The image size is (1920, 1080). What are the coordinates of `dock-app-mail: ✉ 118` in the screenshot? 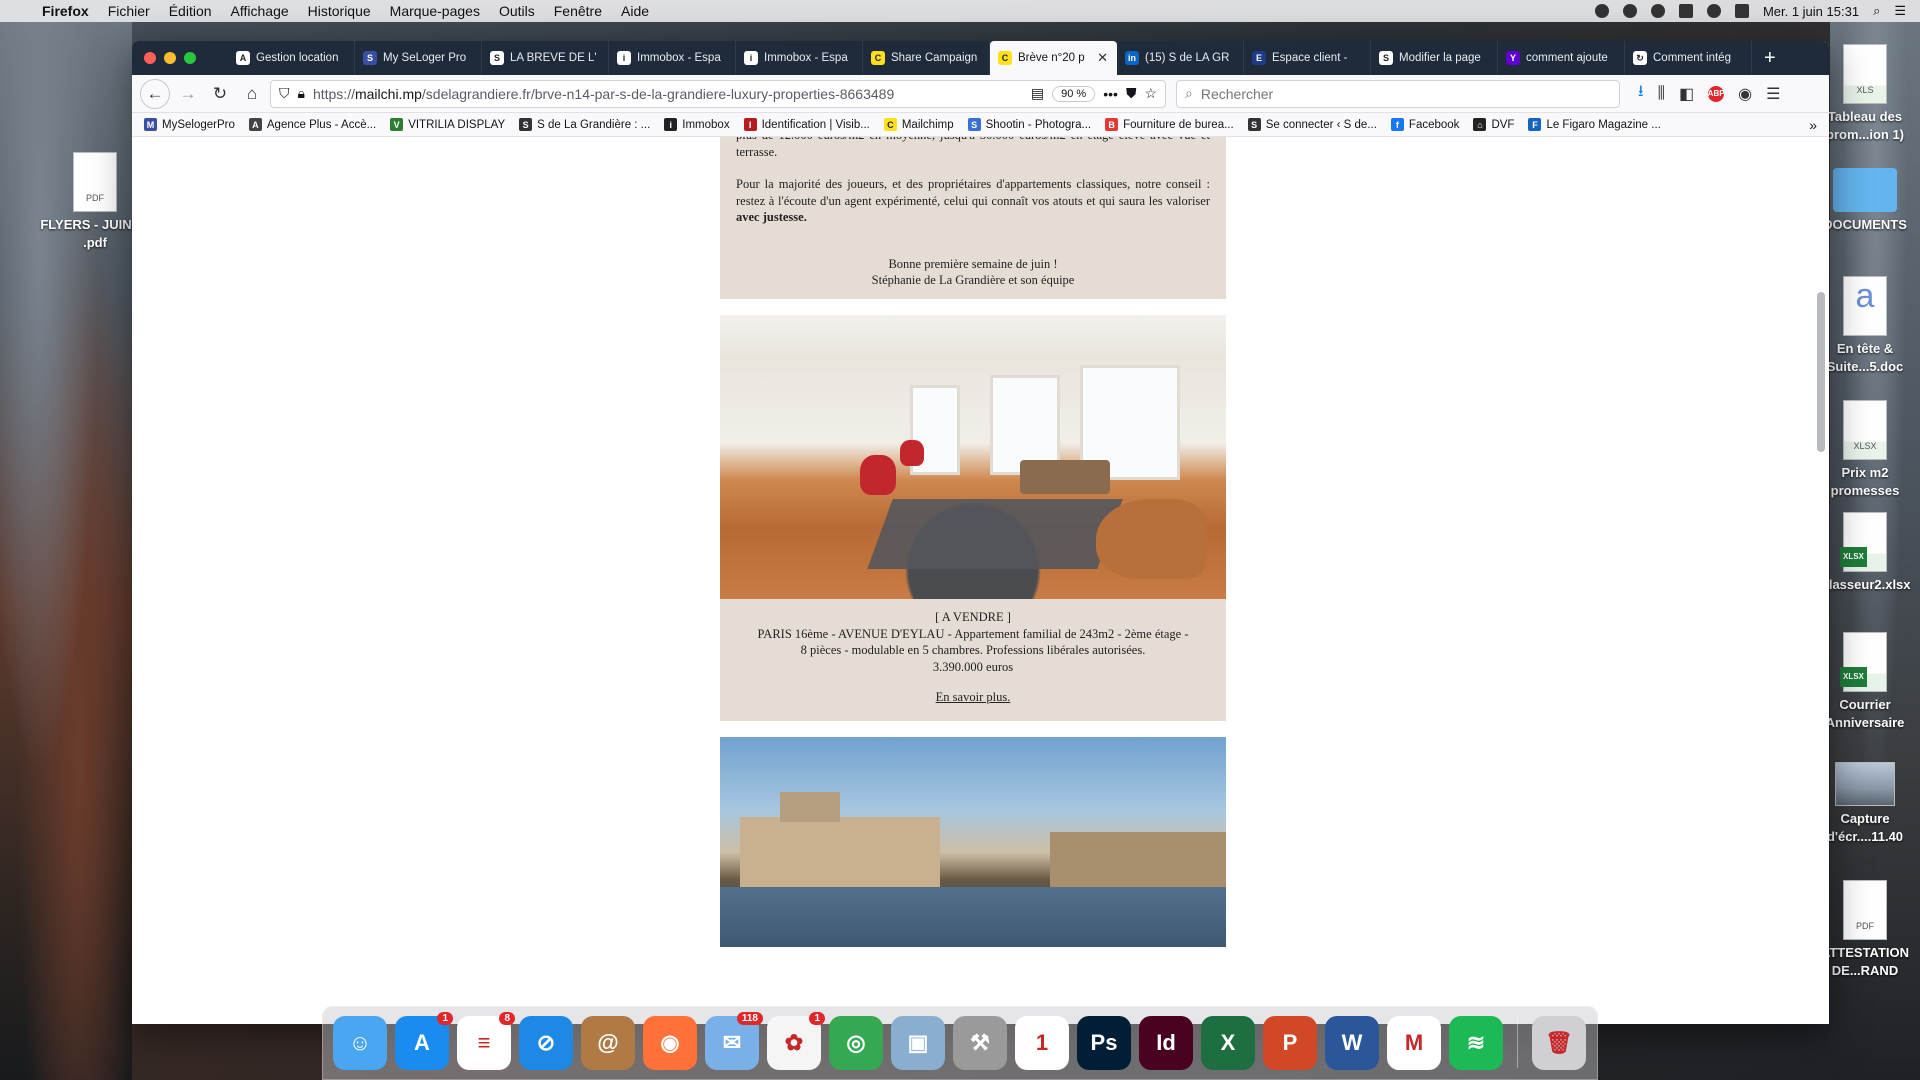 It's located at (734, 1041).